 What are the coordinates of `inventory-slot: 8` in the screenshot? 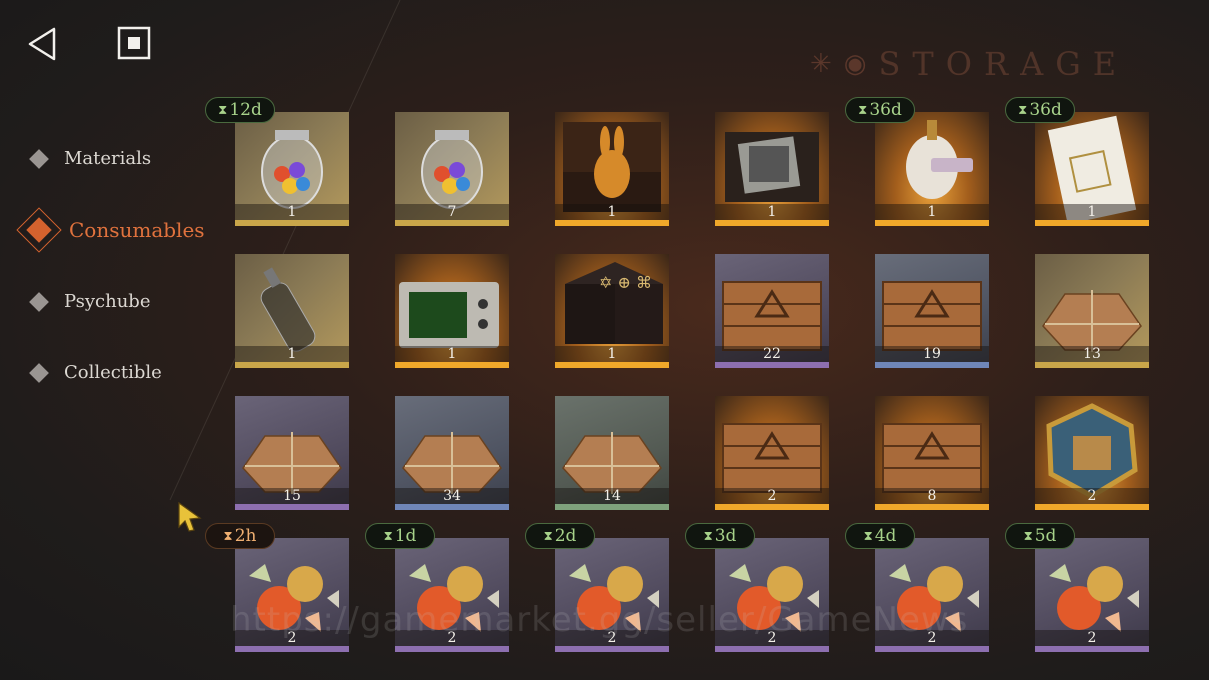 It's located at (932, 453).